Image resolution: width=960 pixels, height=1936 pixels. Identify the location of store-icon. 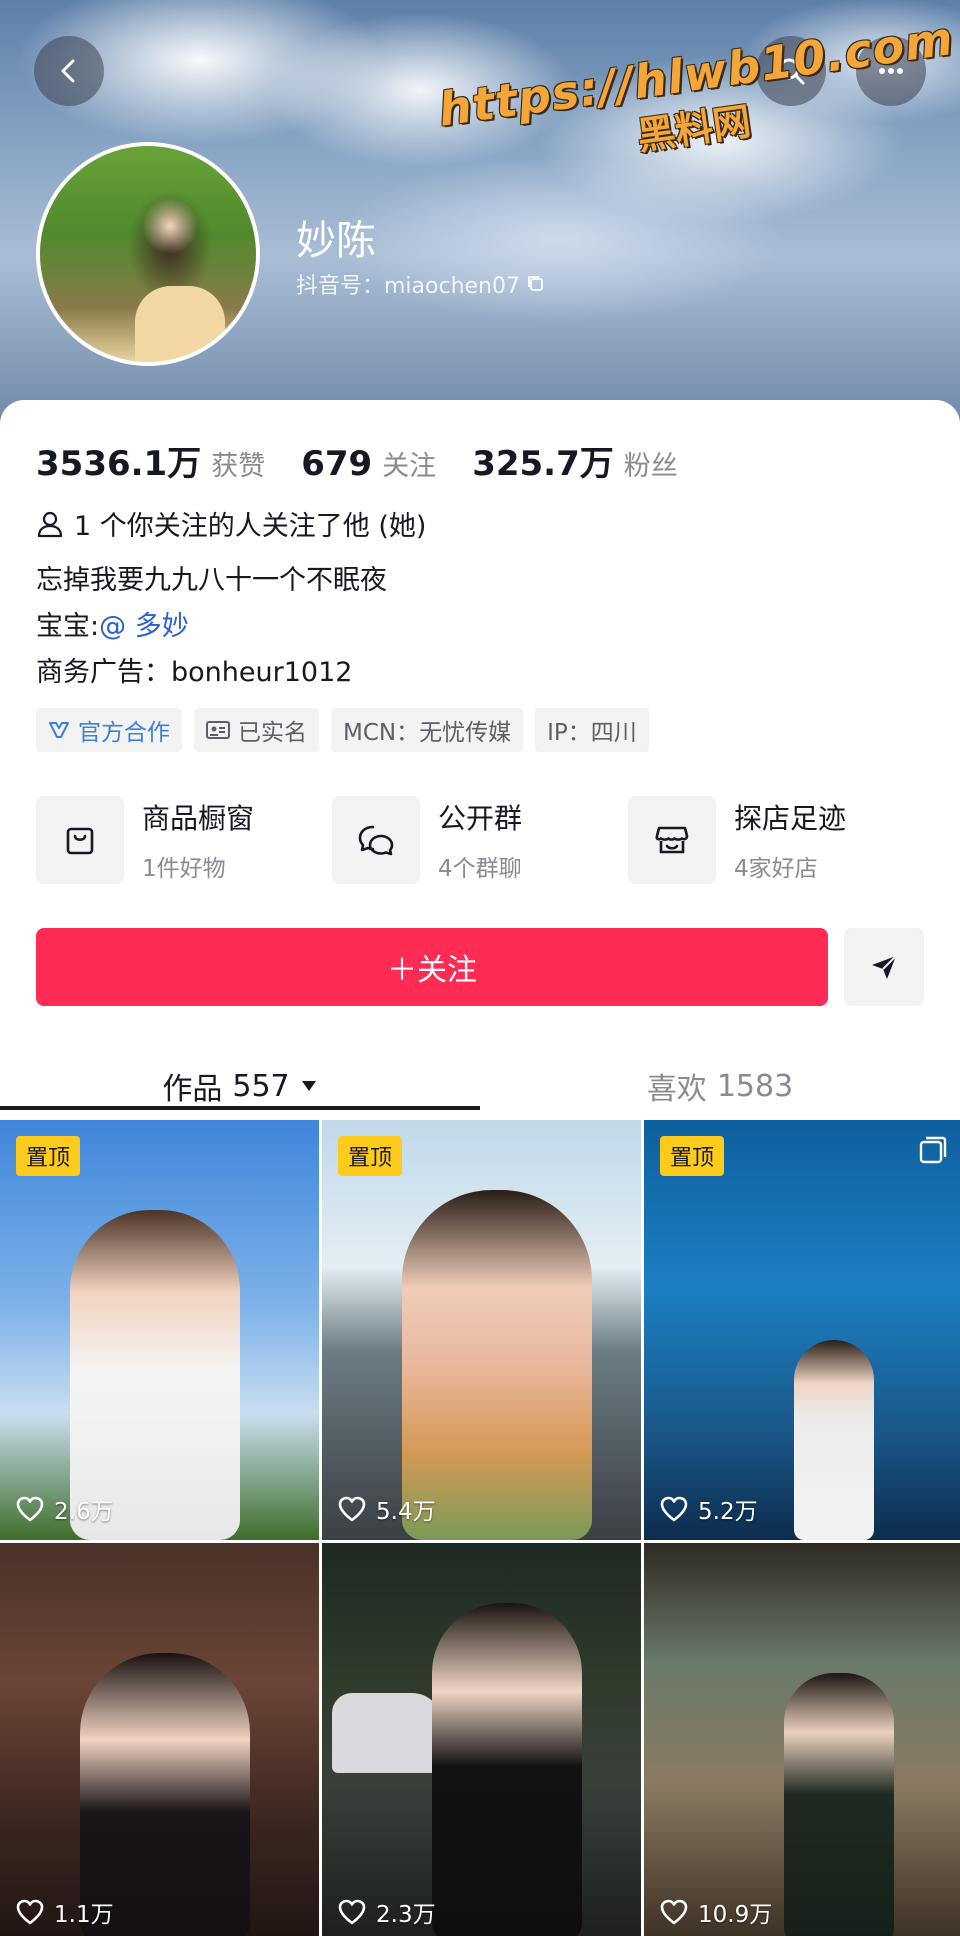
(672, 840).